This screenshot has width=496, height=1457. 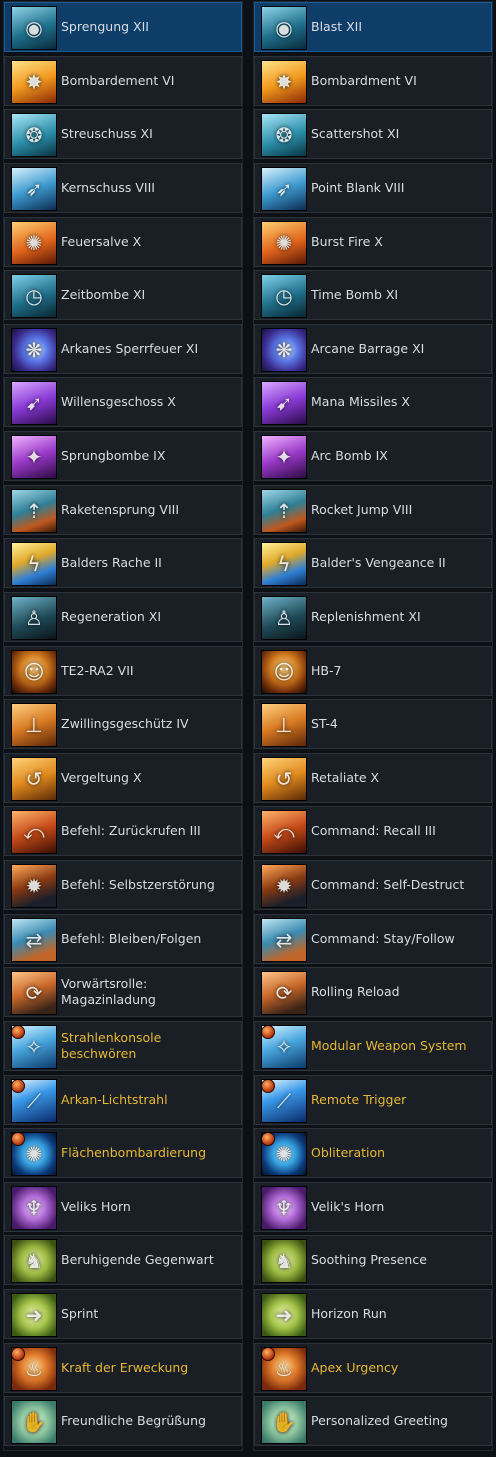 What do you see at coordinates (123, 616) in the screenshot?
I see `german-skill-row: ♙ Regeneration XI` at bounding box center [123, 616].